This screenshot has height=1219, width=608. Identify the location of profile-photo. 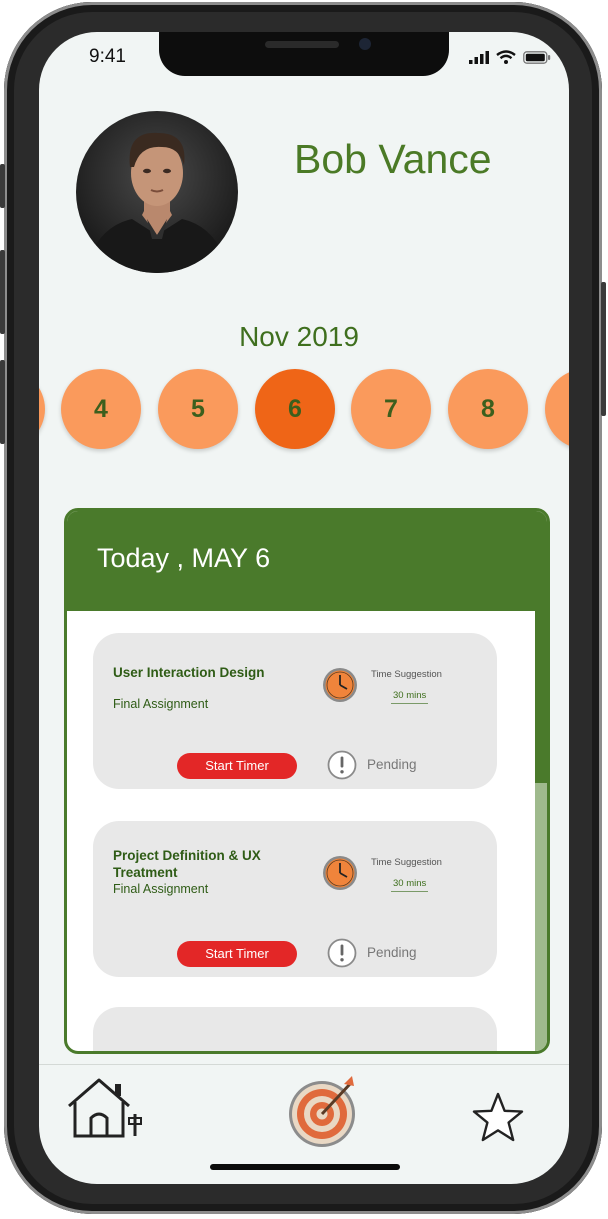
(157, 202).